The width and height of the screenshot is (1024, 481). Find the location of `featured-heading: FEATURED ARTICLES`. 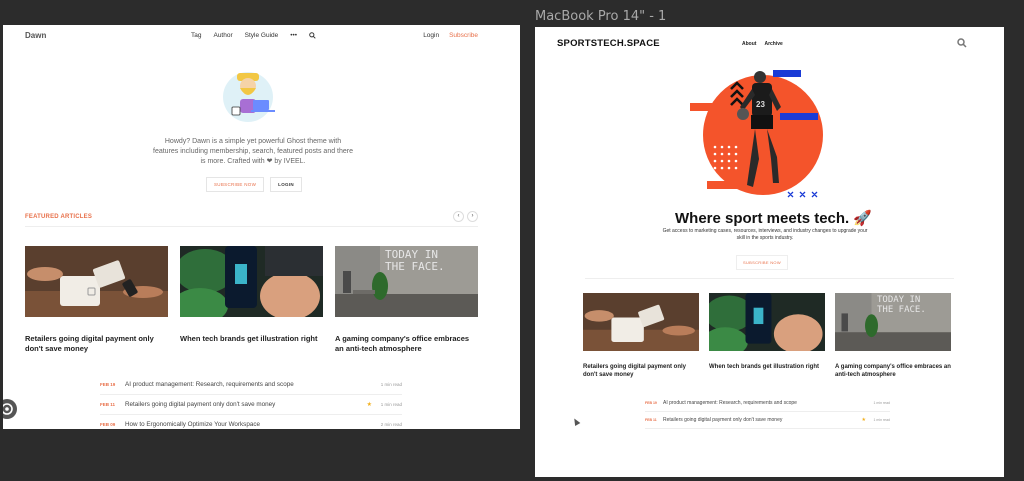

featured-heading: FEATURED ARTICLES is located at coordinates (59, 217).